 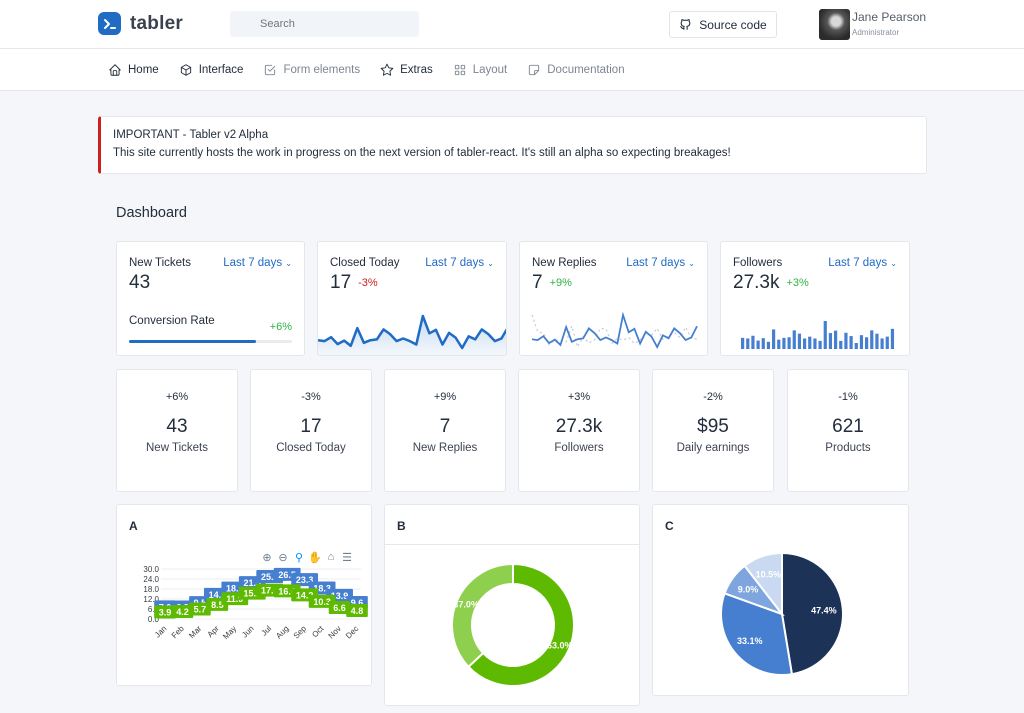 What do you see at coordinates (178, 632) in the screenshot?
I see `x-tick-label: Feb` at bounding box center [178, 632].